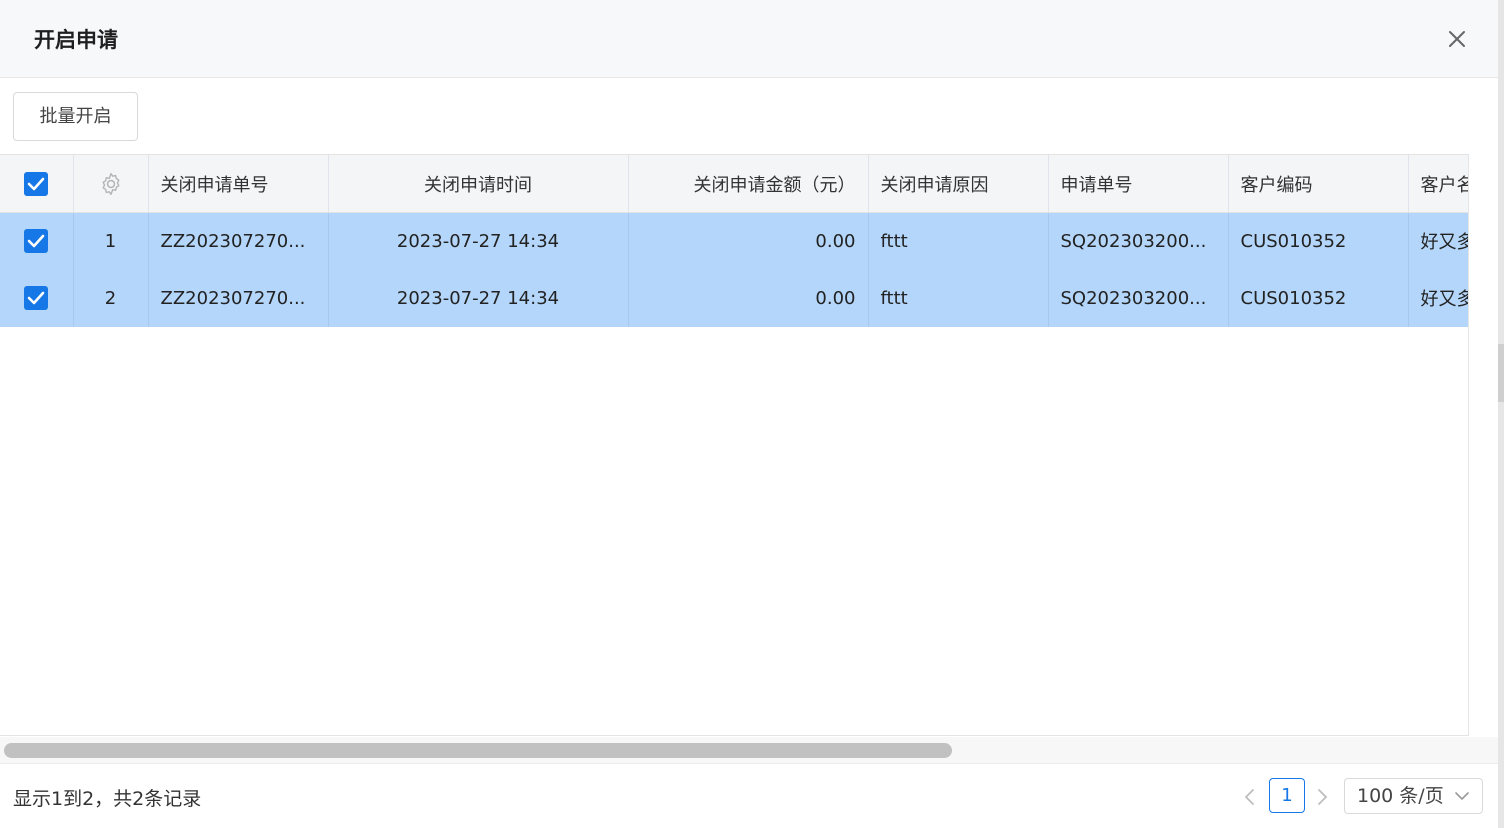 This screenshot has height=828, width=1504. What do you see at coordinates (1250, 797) in the screenshot?
I see `chevron-left-icon` at bounding box center [1250, 797].